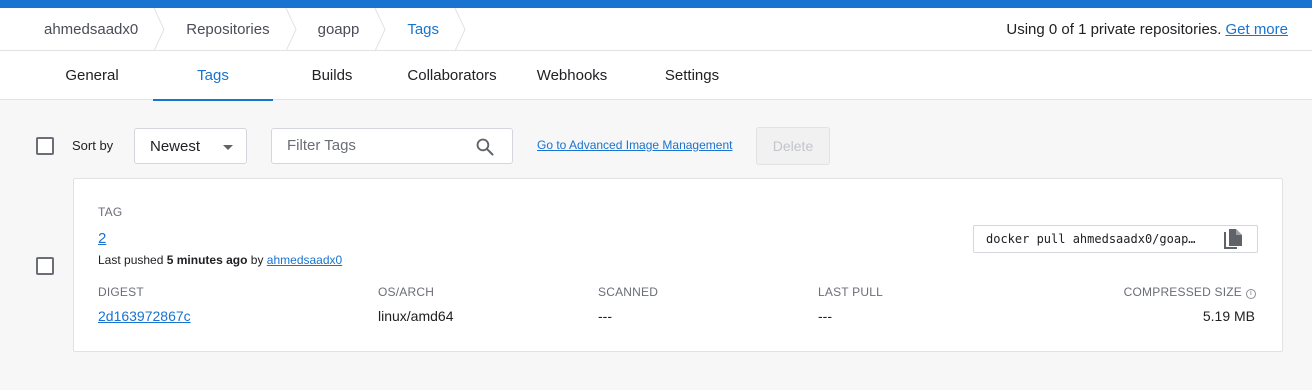  I want to click on tab-collaborators: Collaborators, so click(452, 75).